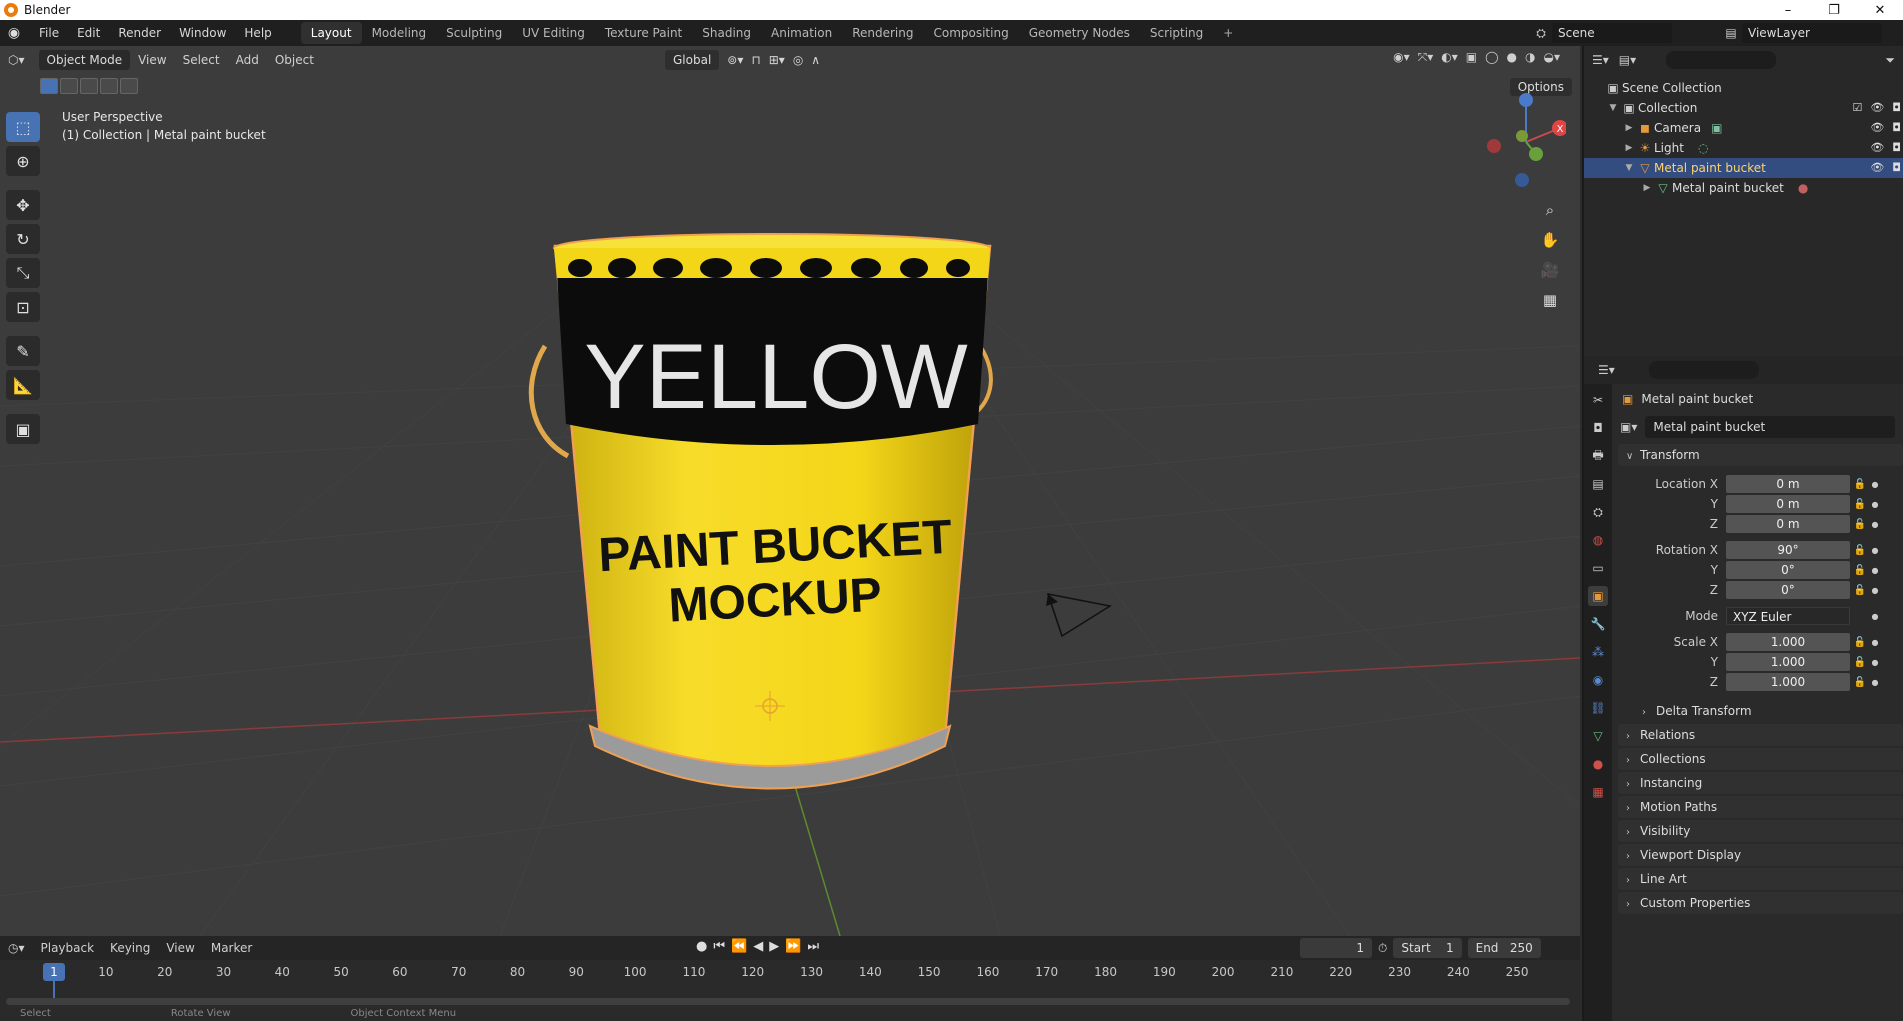 This screenshot has width=1903, height=1021. I want to click on visibility-panel-header: › Visibility, so click(1760, 831).